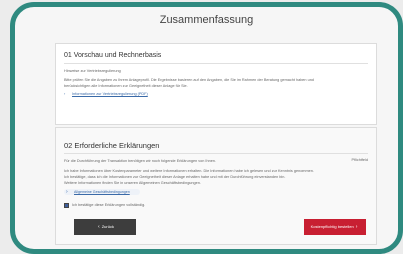  I want to click on section-title: 02 Erforderliche Erklärungen, so click(112, 145).